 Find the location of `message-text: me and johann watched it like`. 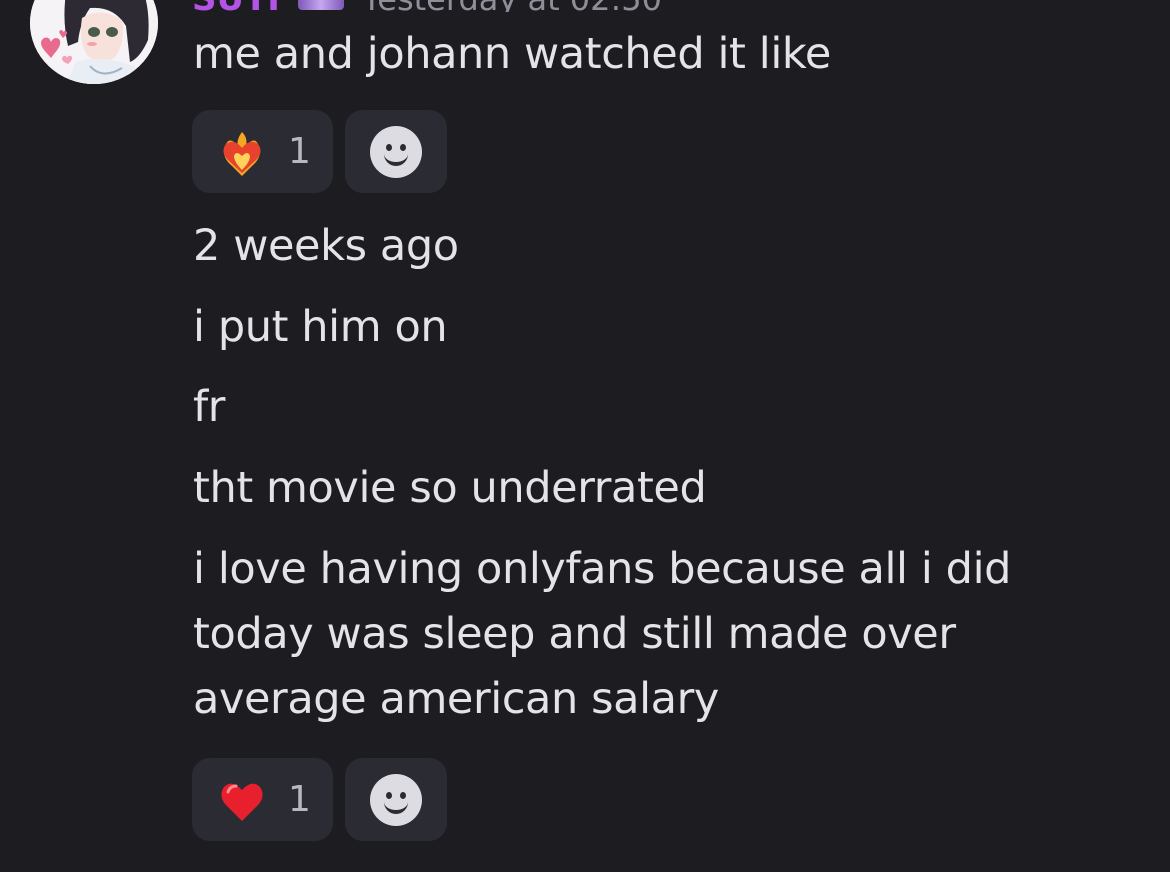

message-text: me and johann watched it like is located at coordinates (512, 54).